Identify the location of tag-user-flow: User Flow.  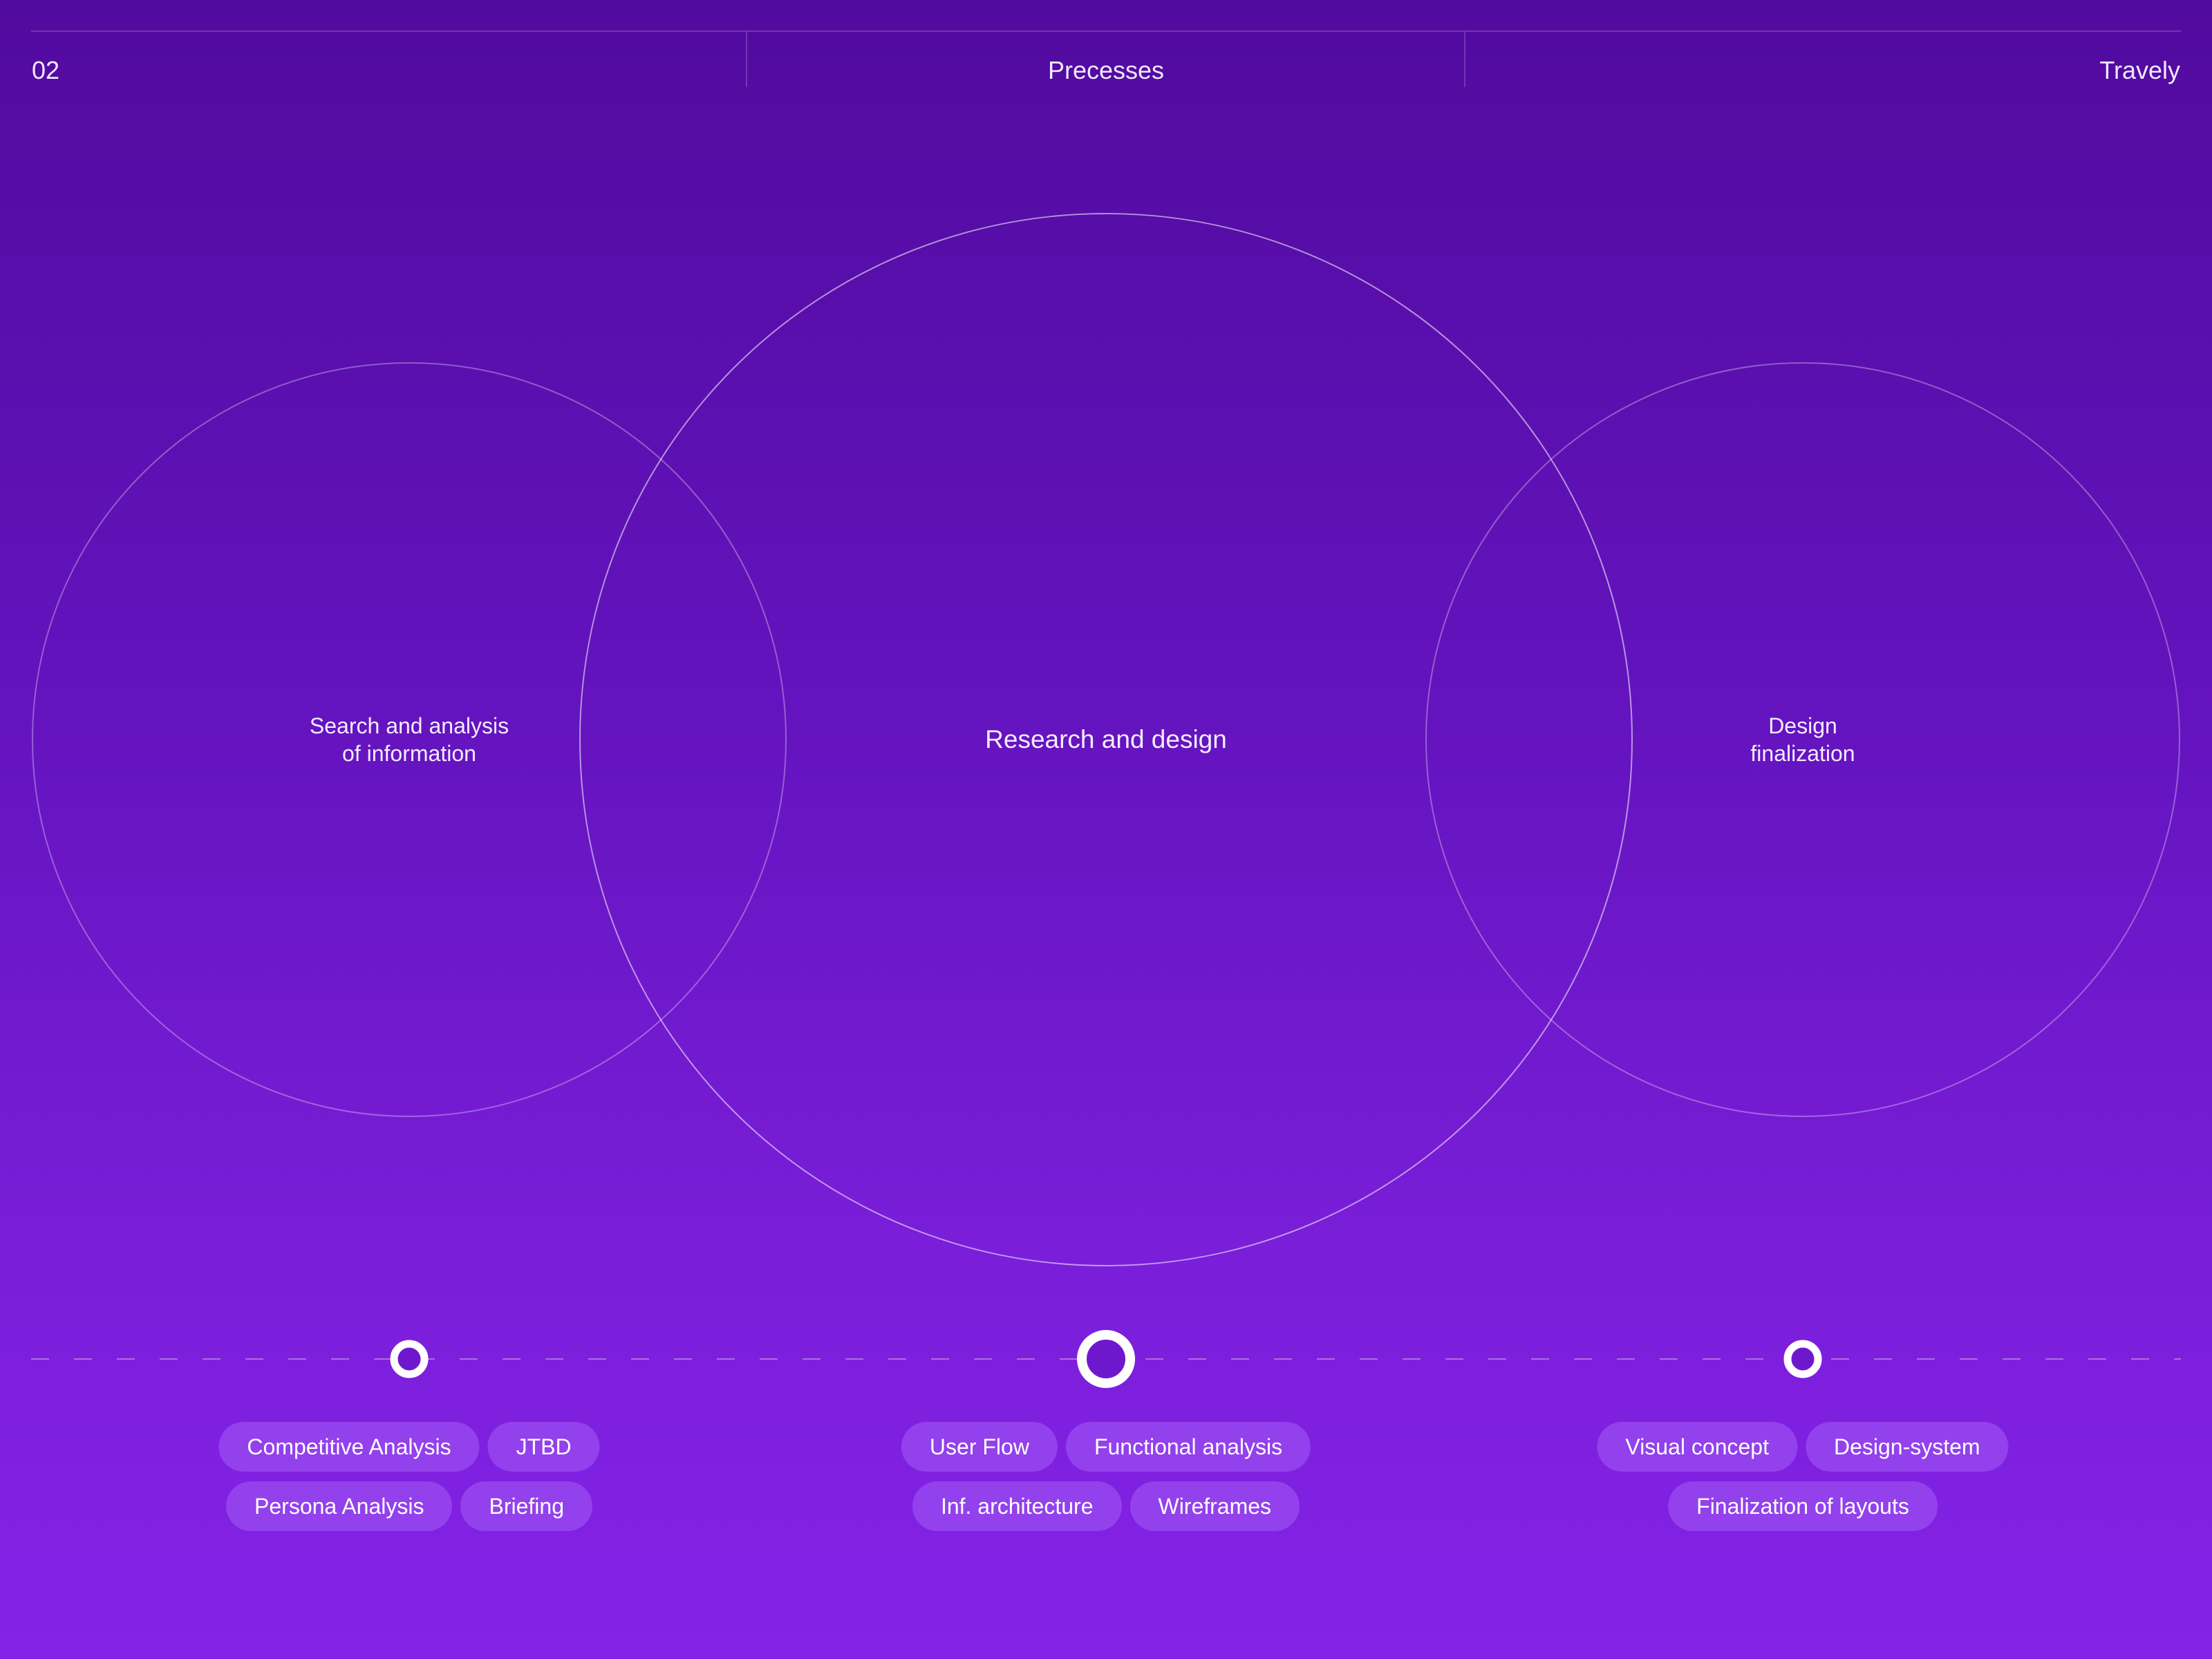
(979, 1447).